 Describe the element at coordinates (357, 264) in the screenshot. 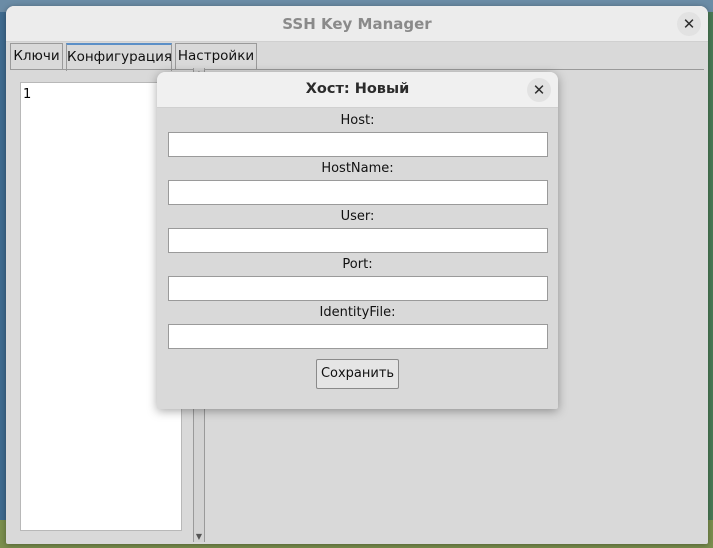

I see `port-label: Port:` at that location.